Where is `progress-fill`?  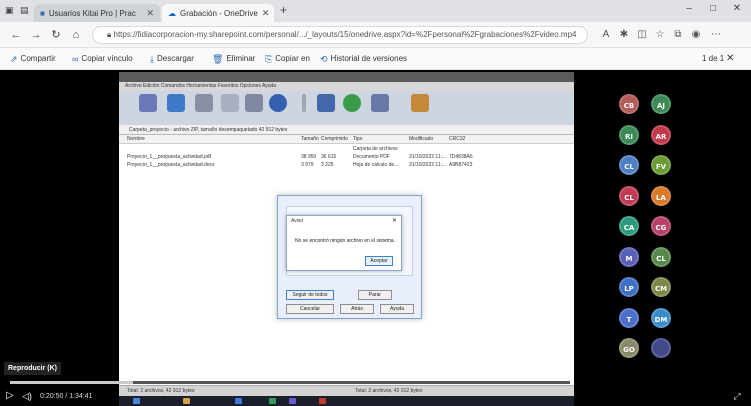
progress-fill is located at coordinates (72, 382).